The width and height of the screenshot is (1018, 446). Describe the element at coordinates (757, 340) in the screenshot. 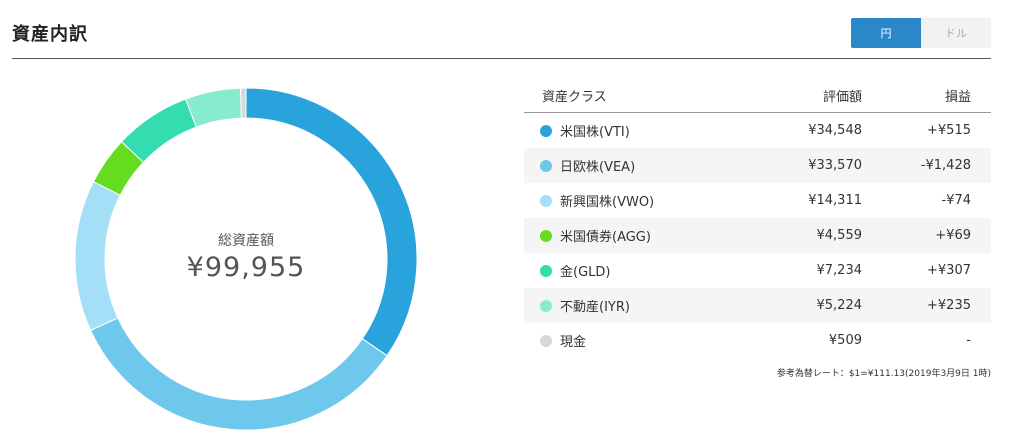

I see `table-row: 現金 ¥509 -` at that location.